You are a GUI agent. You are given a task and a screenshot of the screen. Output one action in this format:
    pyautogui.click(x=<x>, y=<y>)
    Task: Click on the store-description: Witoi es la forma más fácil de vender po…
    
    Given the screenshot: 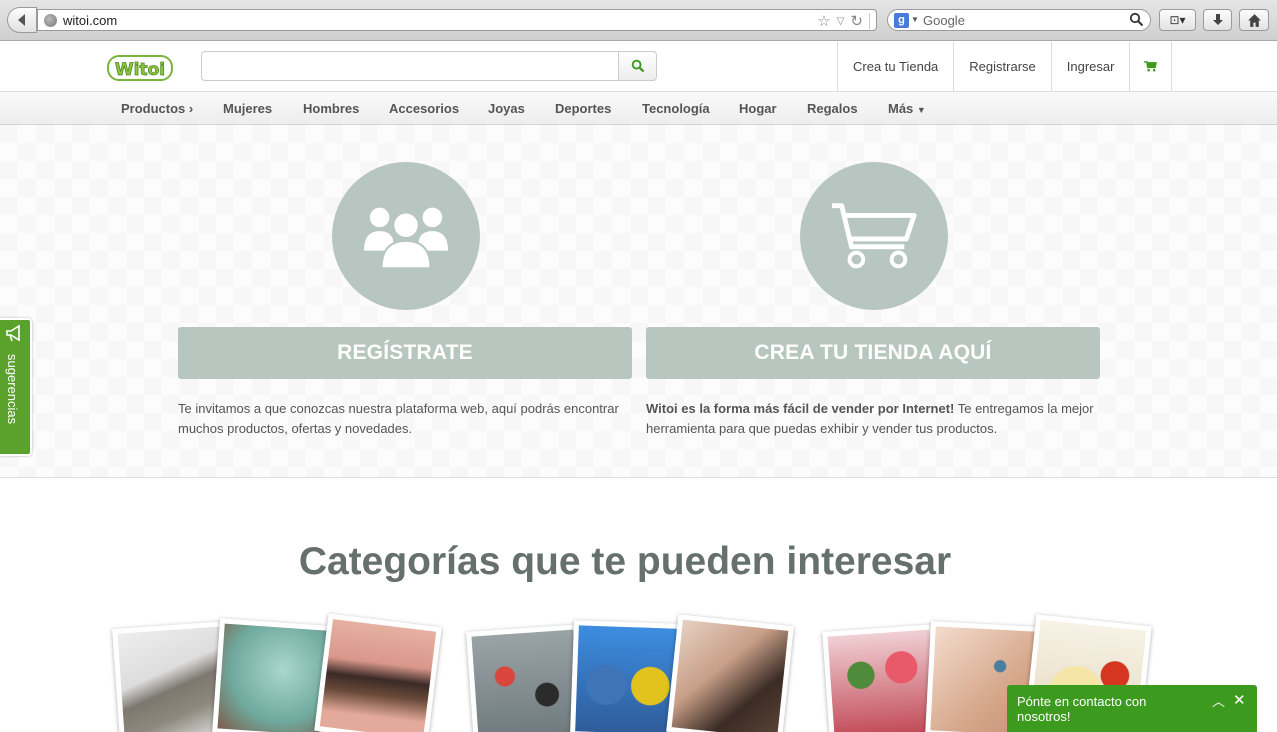 What is the action you would take?
    pyautogui.click(x=870, y=418)
    